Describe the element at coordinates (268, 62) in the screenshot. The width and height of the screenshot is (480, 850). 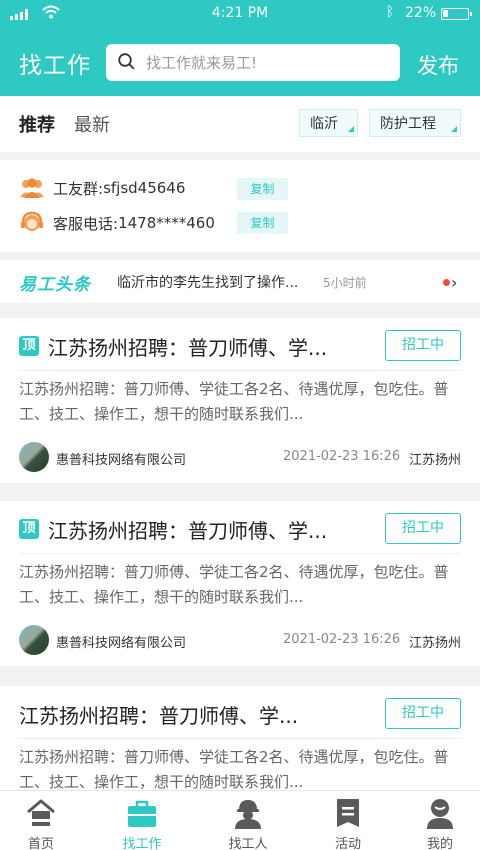
I see `search-input` at that location.